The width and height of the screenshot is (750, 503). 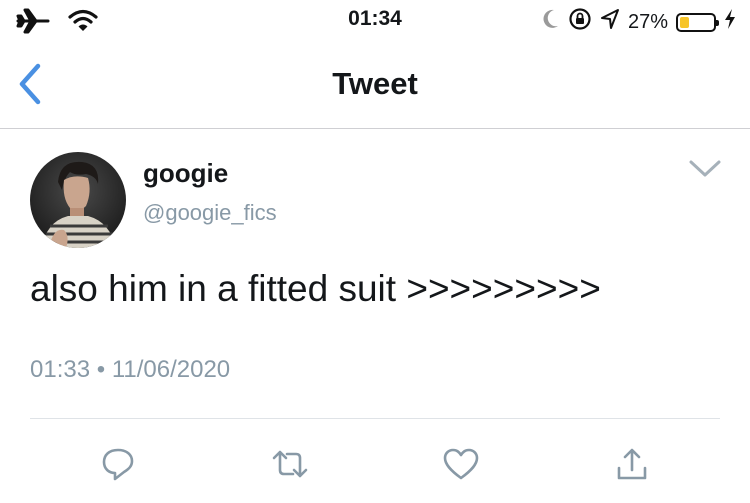 I want to click on status-bar: 01:34 27%, so click(x=375, y=21).